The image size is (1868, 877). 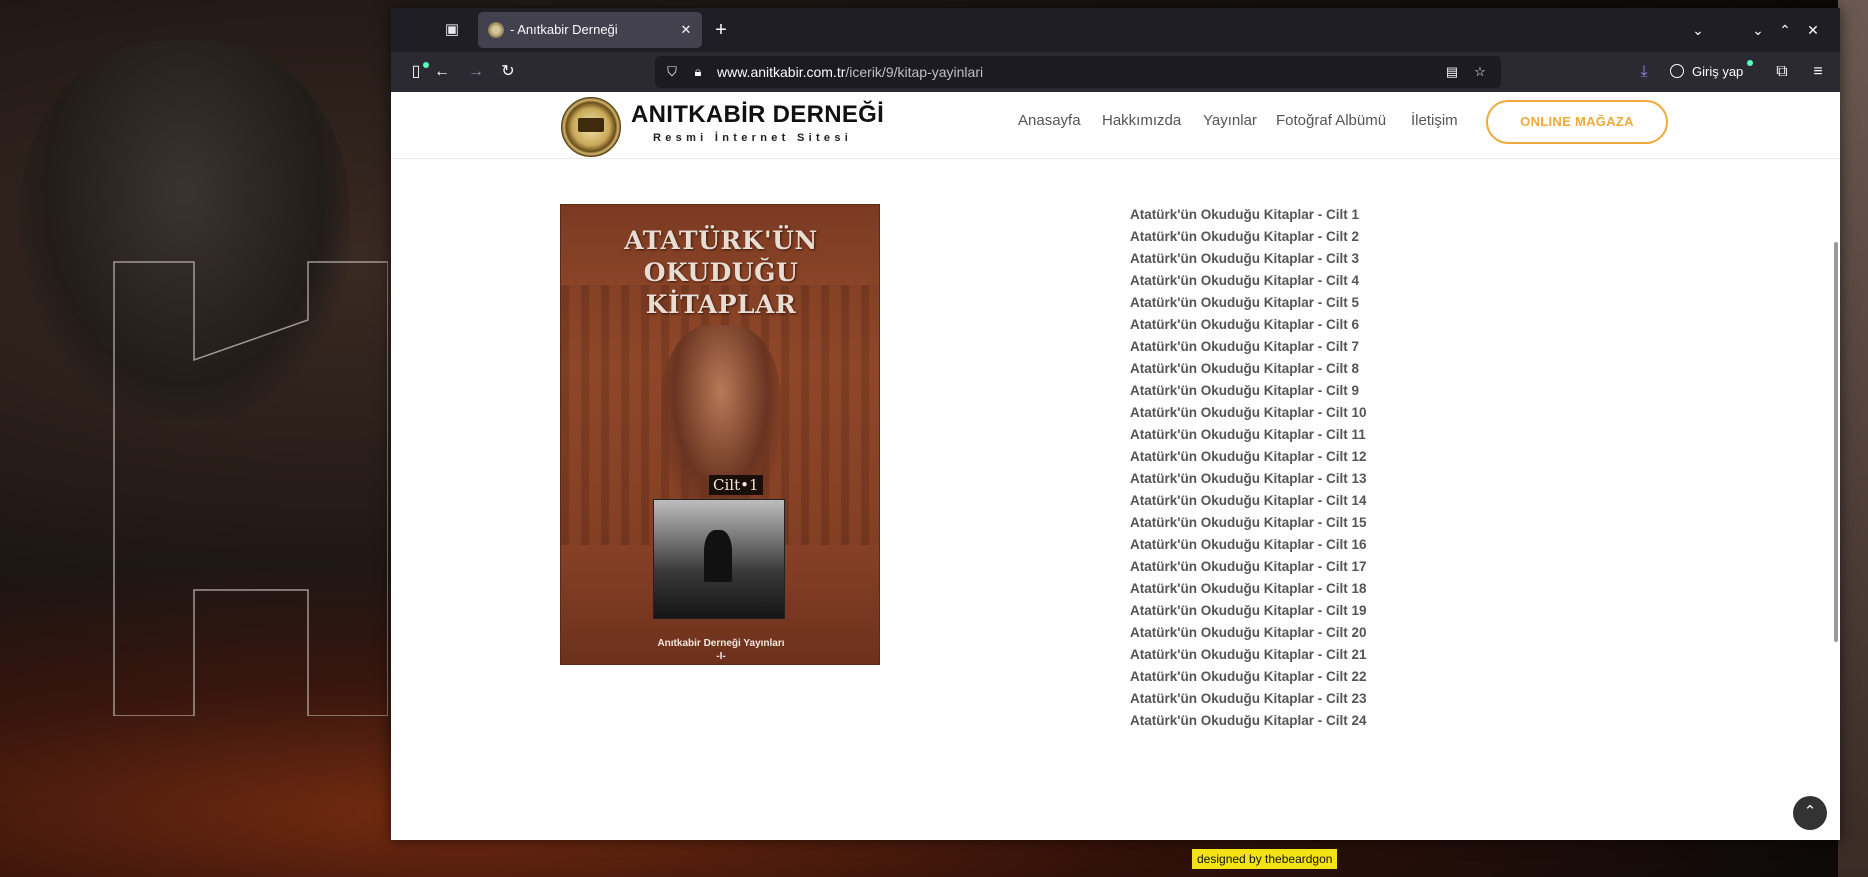 What do you see at coordinates (496, 30) in the screenshot?
I see `site-favicon-icon` at bounding box center [496, 30].